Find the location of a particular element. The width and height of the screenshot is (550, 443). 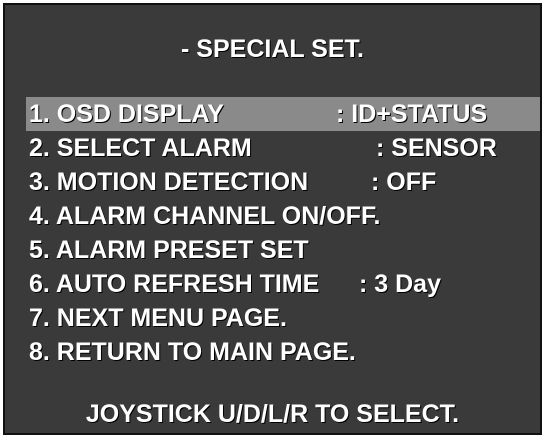

menu-item-label: 1. OSD DISPLAY is located at coordinates (126, 114).